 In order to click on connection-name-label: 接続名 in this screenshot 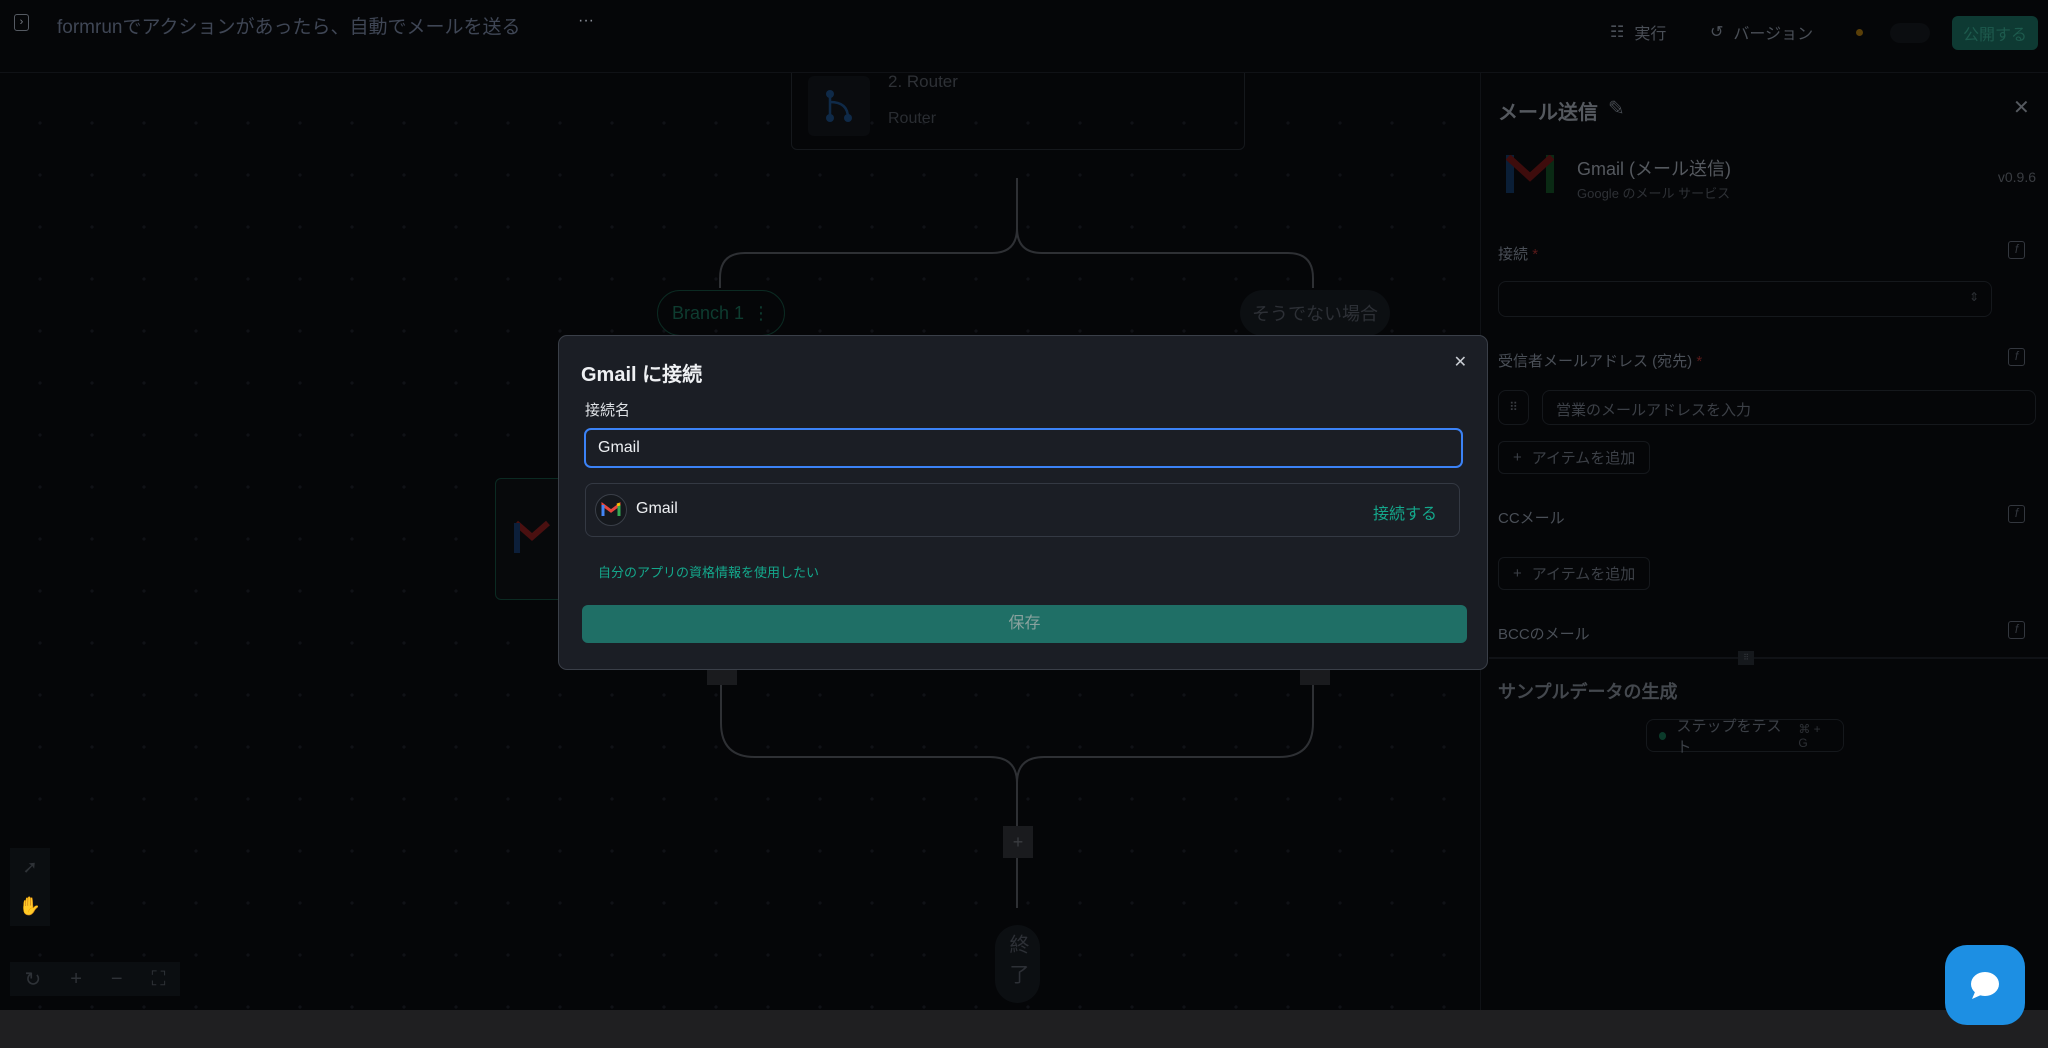, I will do `click(608, 410)`.